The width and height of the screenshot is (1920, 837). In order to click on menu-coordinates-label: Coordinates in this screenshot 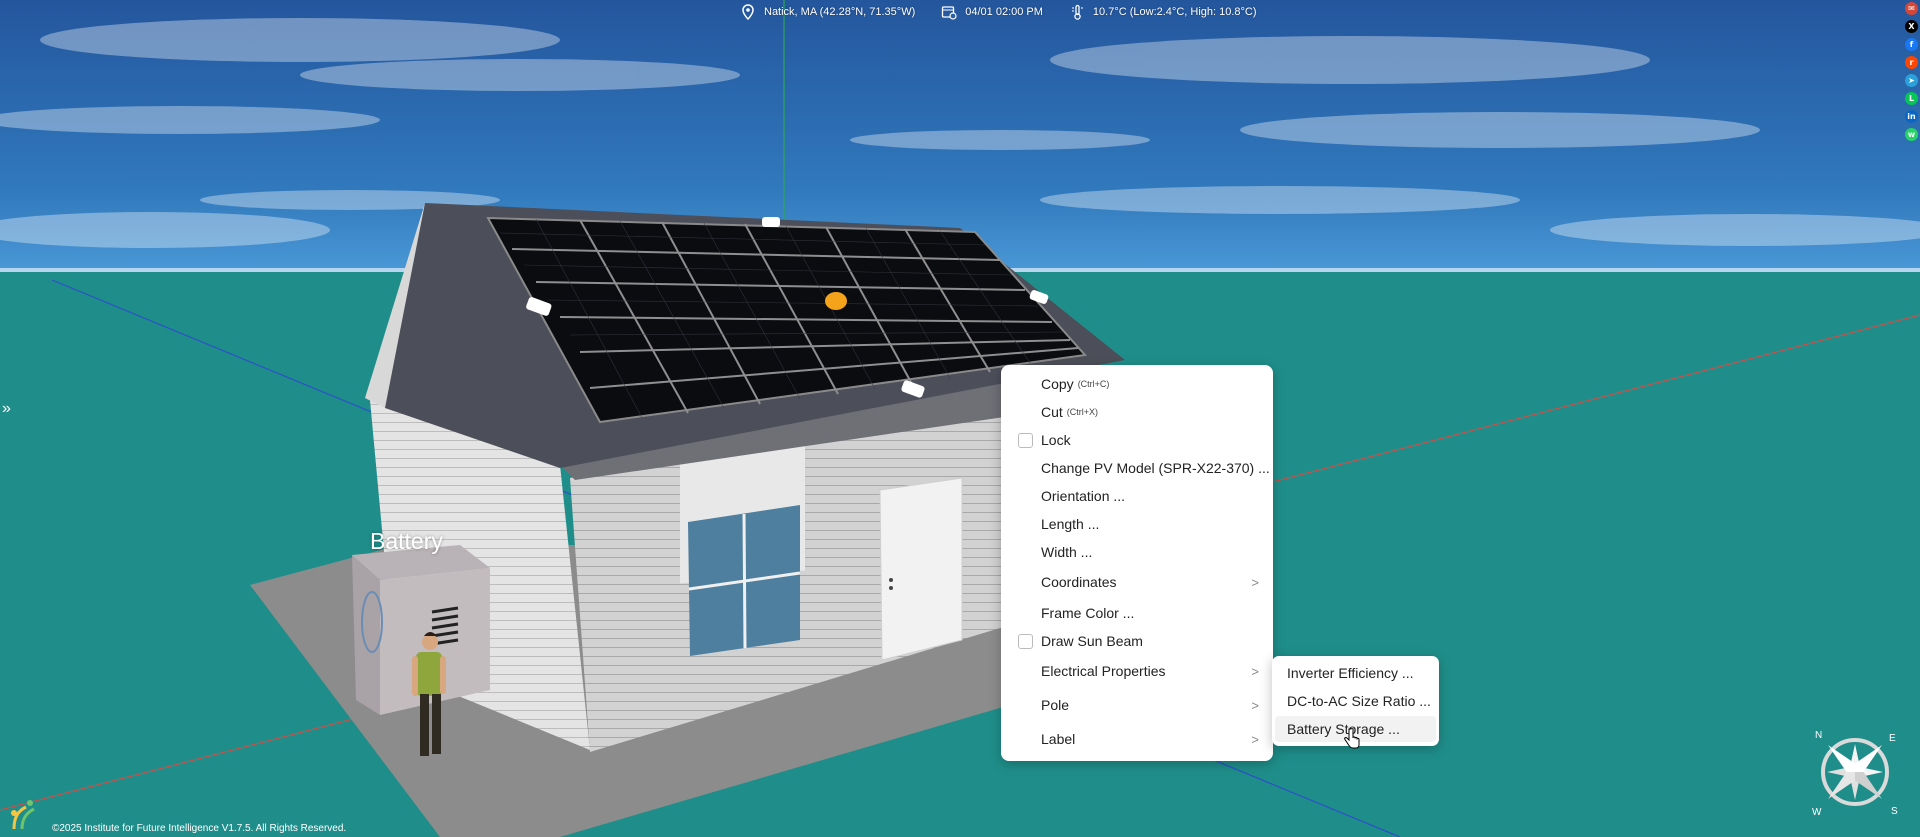, I will do `click(1079, 582)`.